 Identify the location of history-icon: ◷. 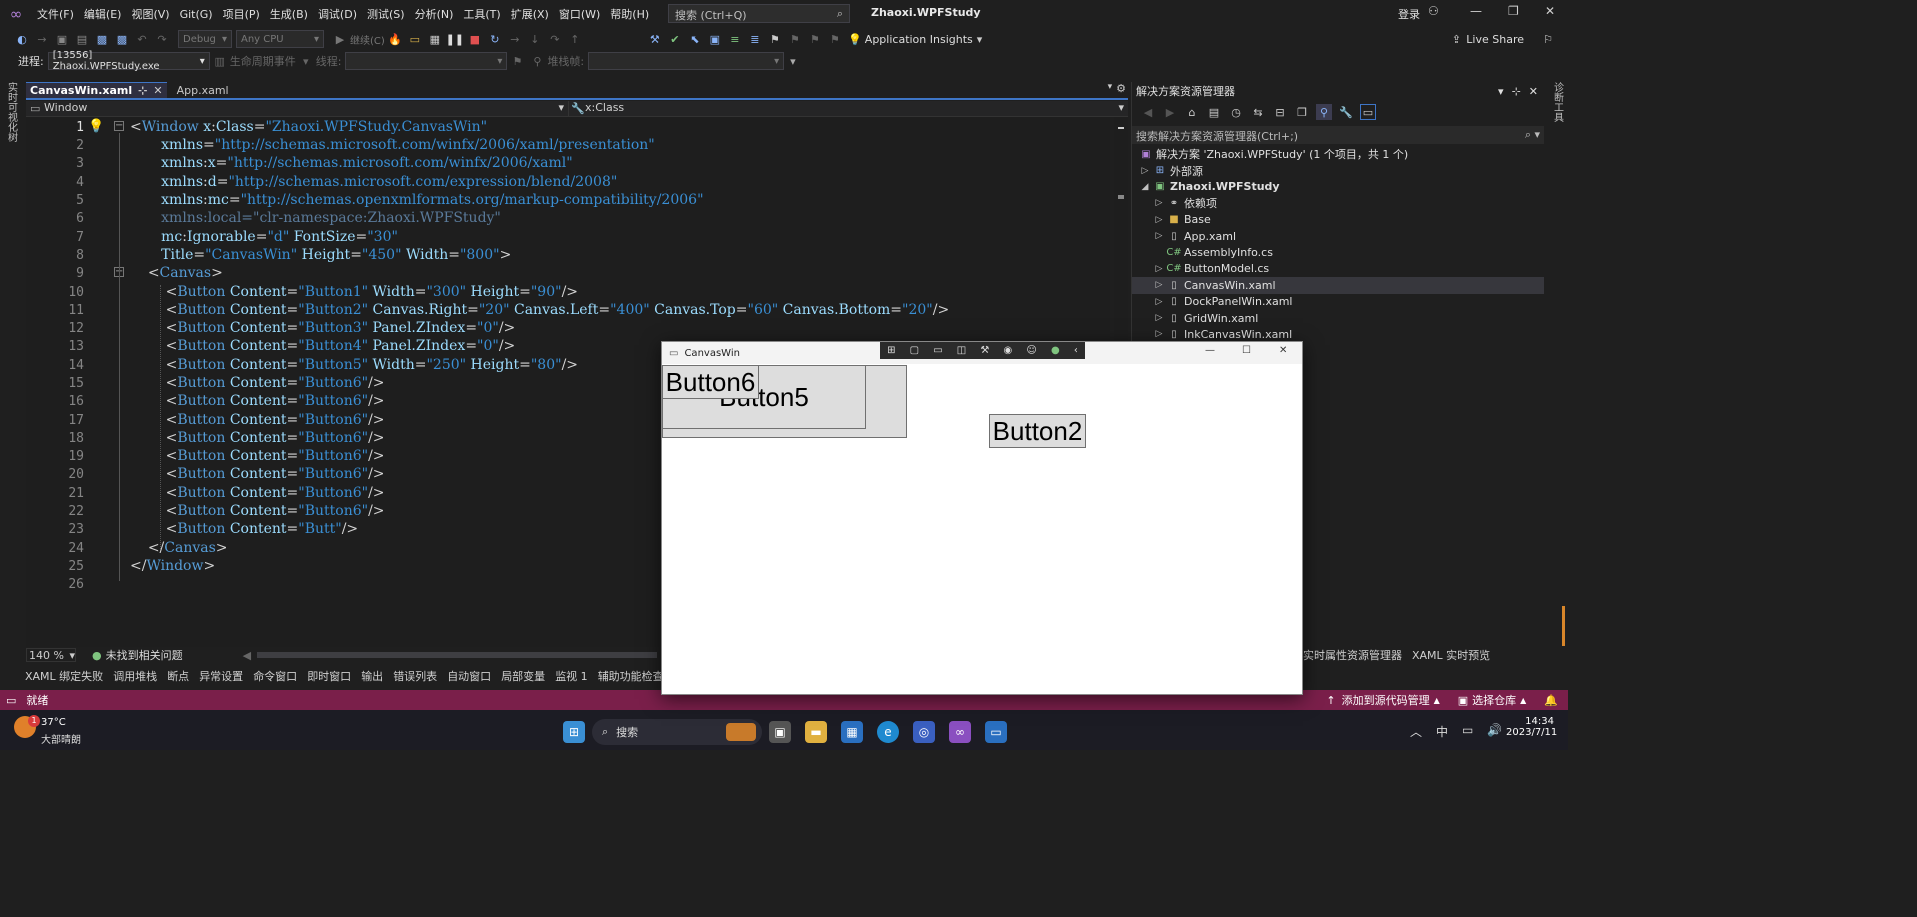
(1236, 112).